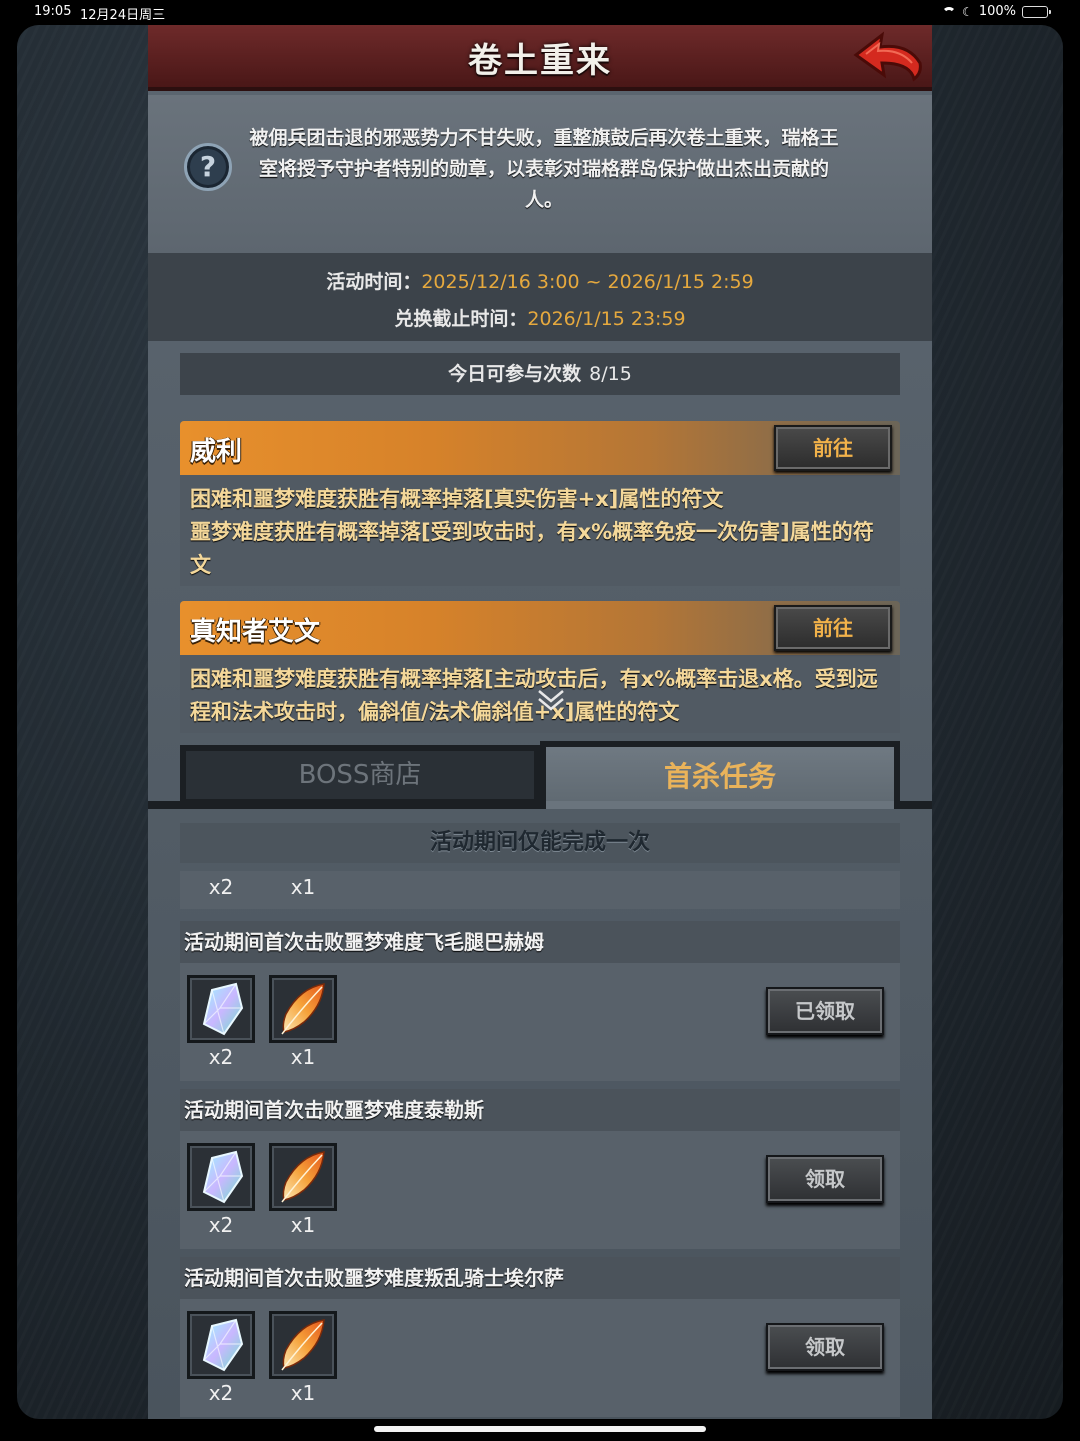 The image size is (1080, 1441). I want to click on back-arrow-icon, so click(887, 56).